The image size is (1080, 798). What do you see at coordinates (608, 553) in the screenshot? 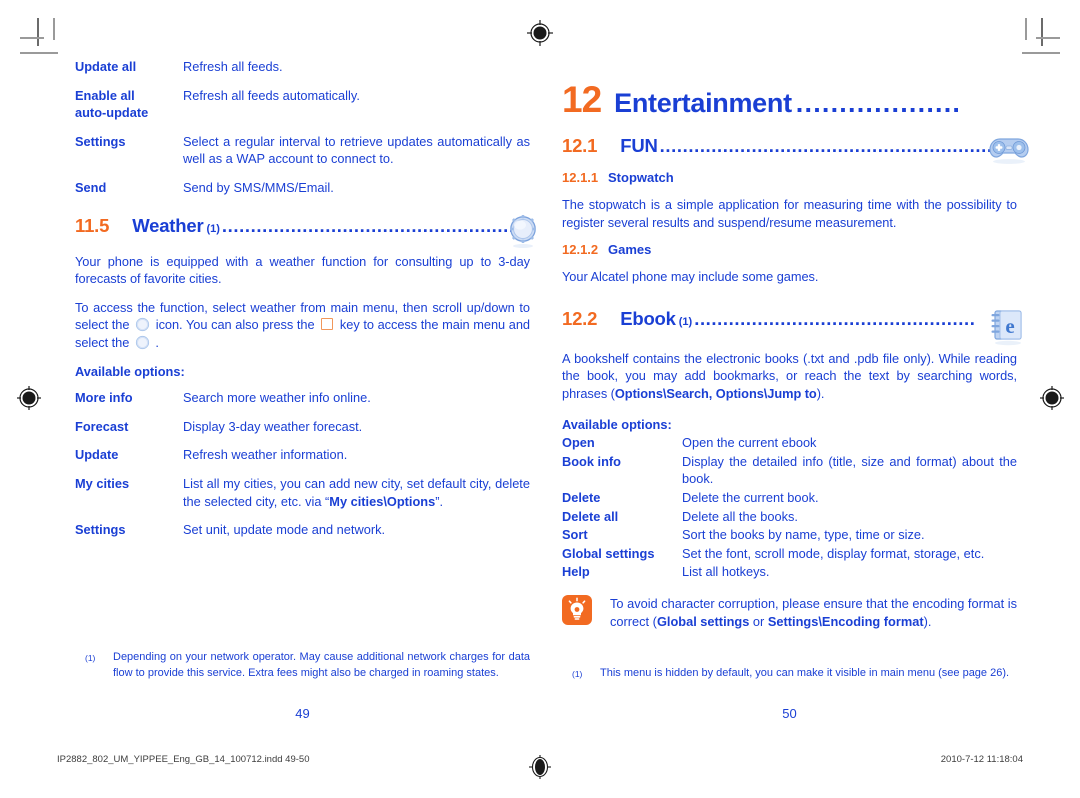
I see `option-term: Global settings` at bounding box center [608, 553].